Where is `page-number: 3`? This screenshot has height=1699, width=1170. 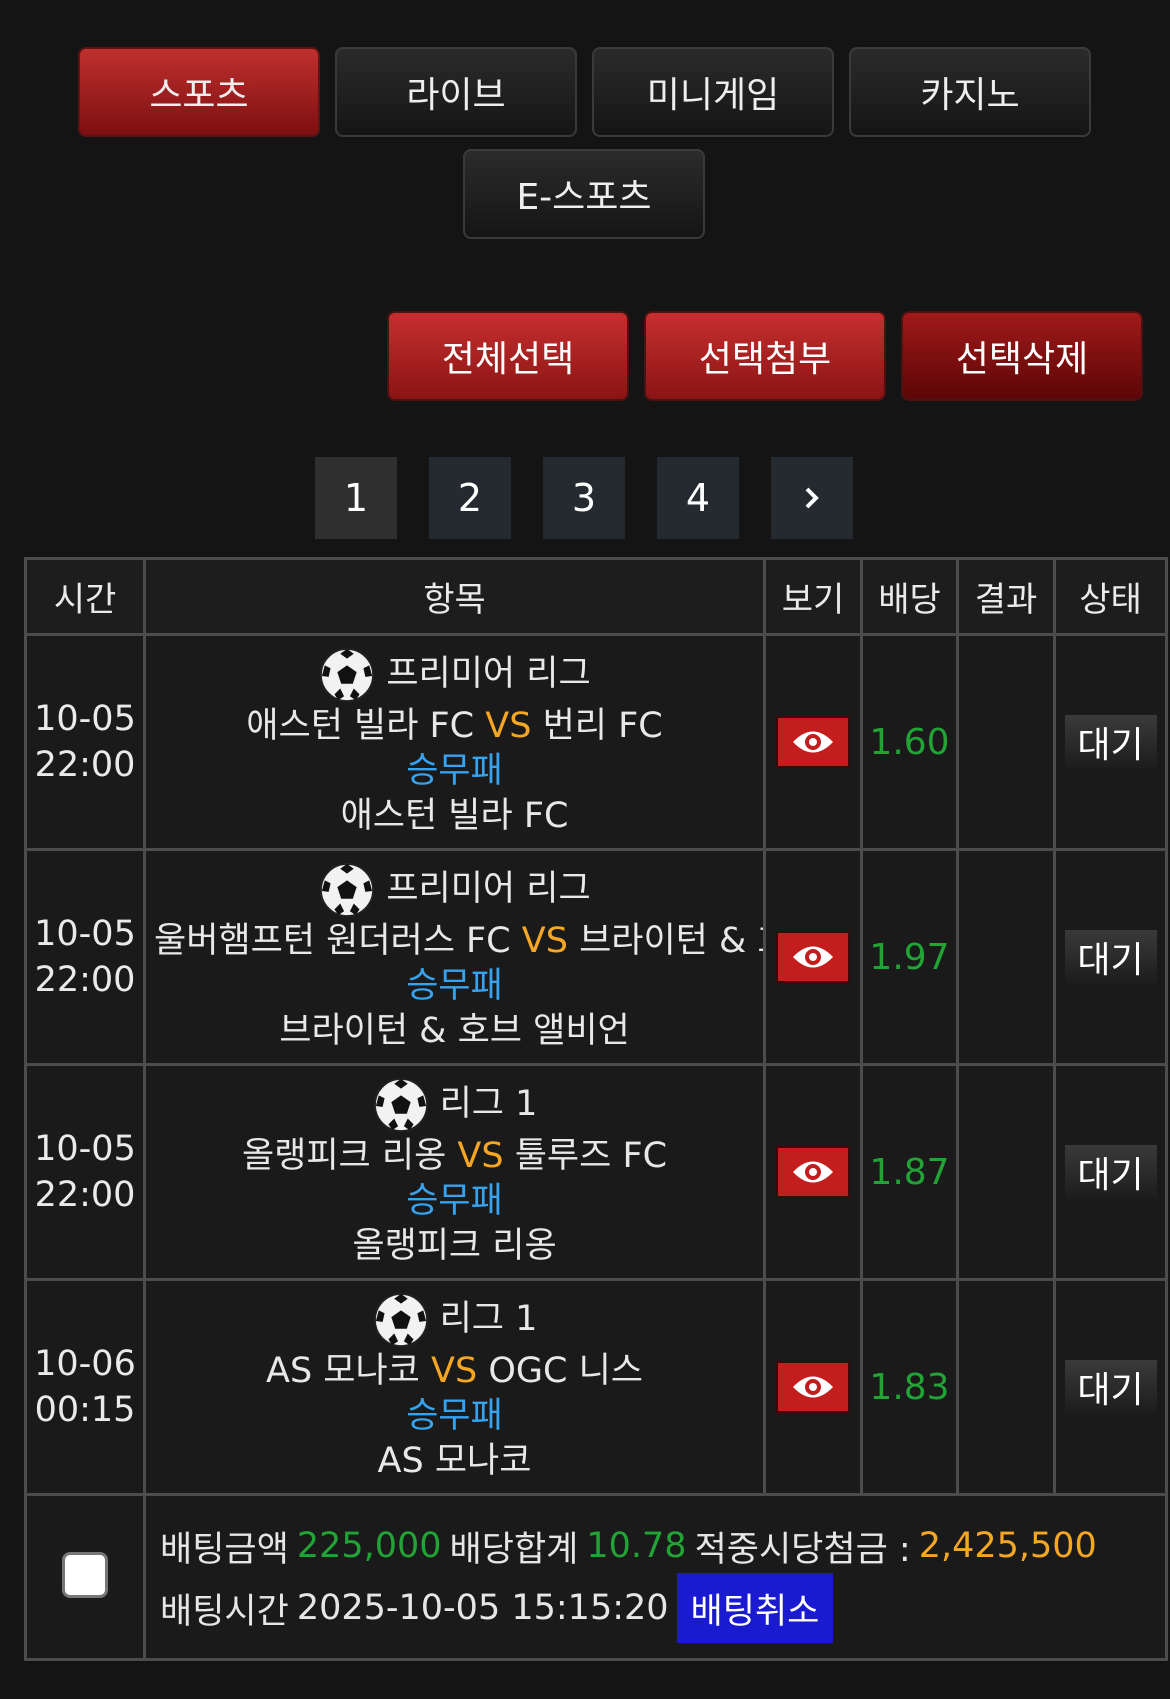 page-number: 3 is located at coordinates (584, 498).